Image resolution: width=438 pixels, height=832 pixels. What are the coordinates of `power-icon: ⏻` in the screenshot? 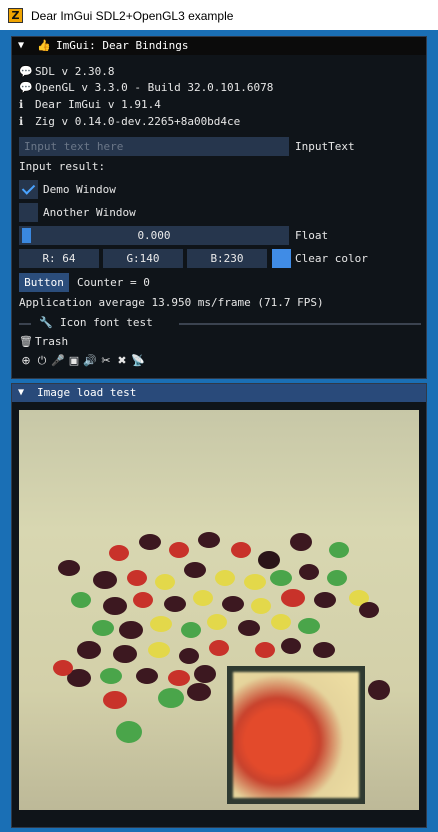 It's located at (42, 360).